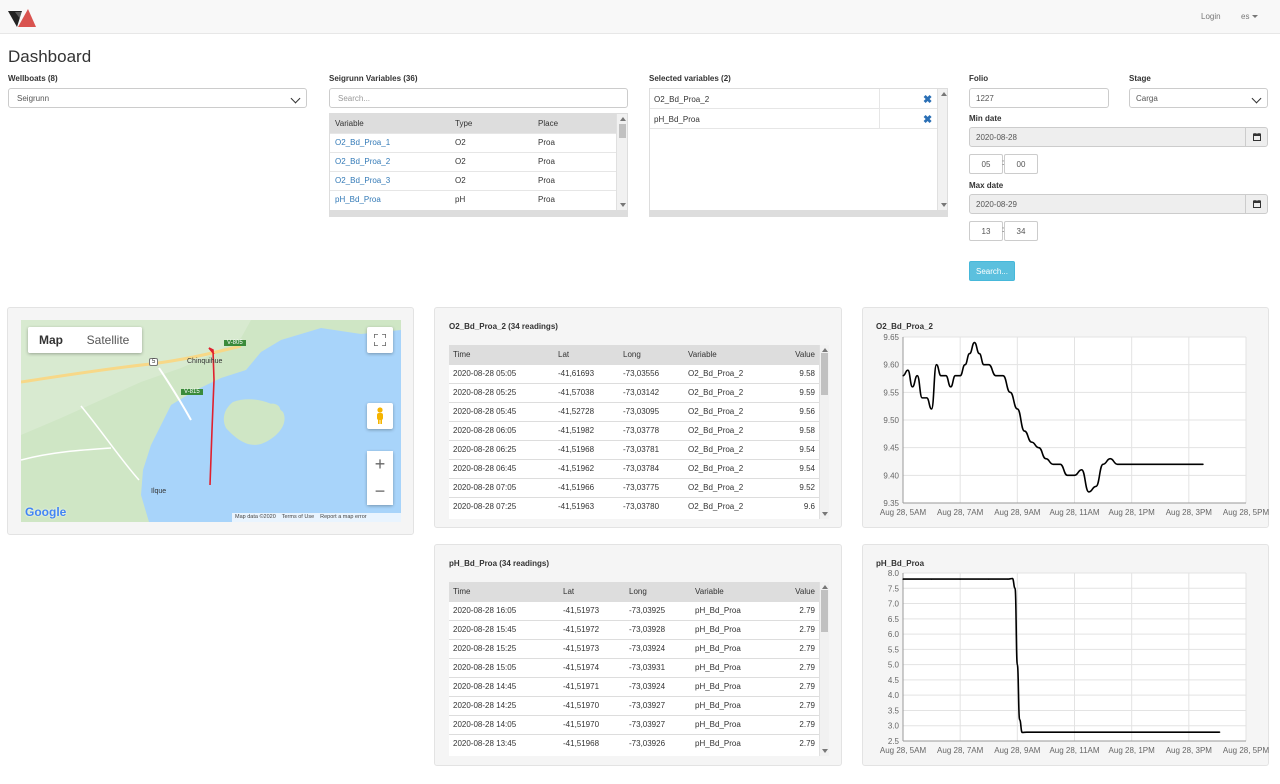  I want to click on variable-link: O2_Bd_Proa_2, so click(390, 161).